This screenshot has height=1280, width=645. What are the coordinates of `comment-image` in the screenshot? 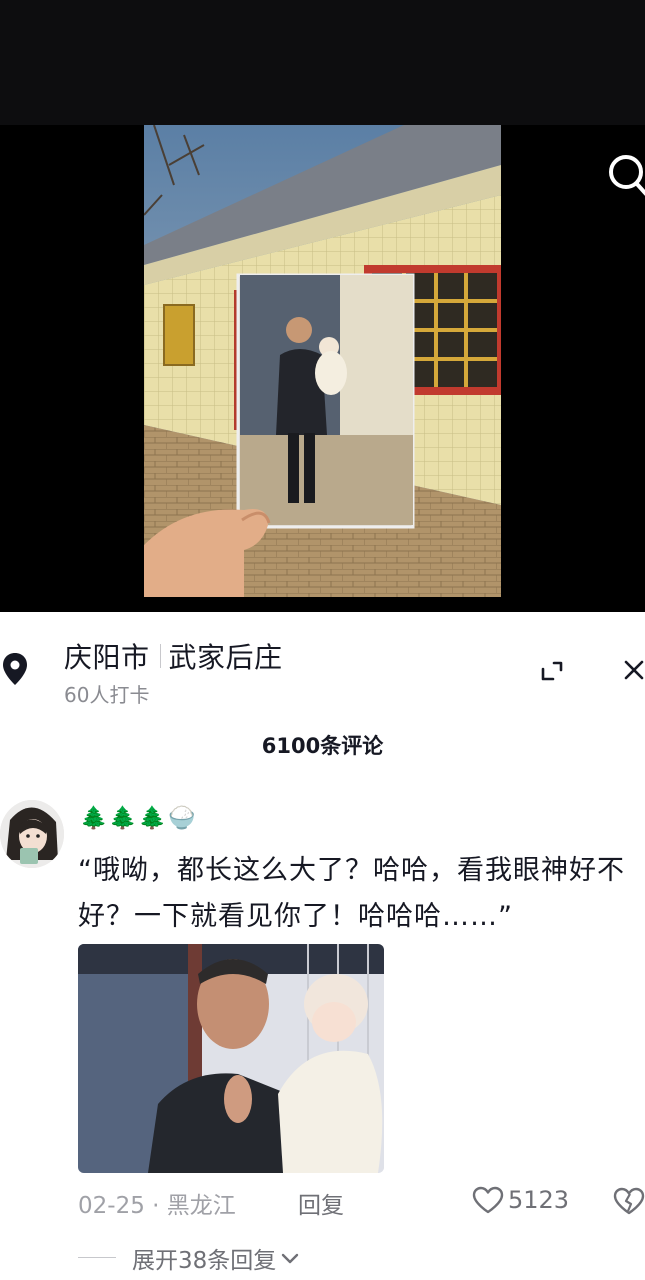 It's located at (231, 1058).